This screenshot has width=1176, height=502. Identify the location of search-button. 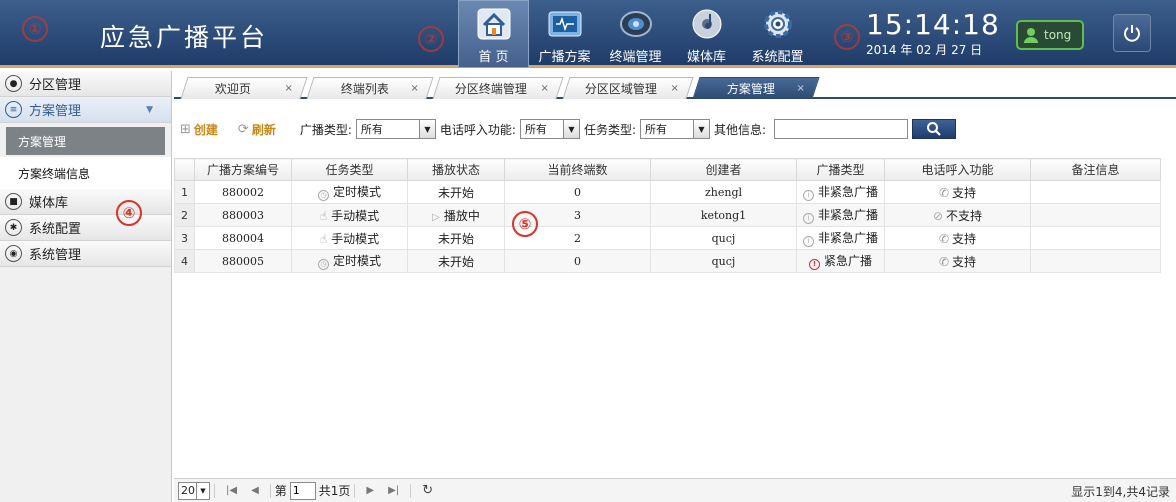
(934, 129).